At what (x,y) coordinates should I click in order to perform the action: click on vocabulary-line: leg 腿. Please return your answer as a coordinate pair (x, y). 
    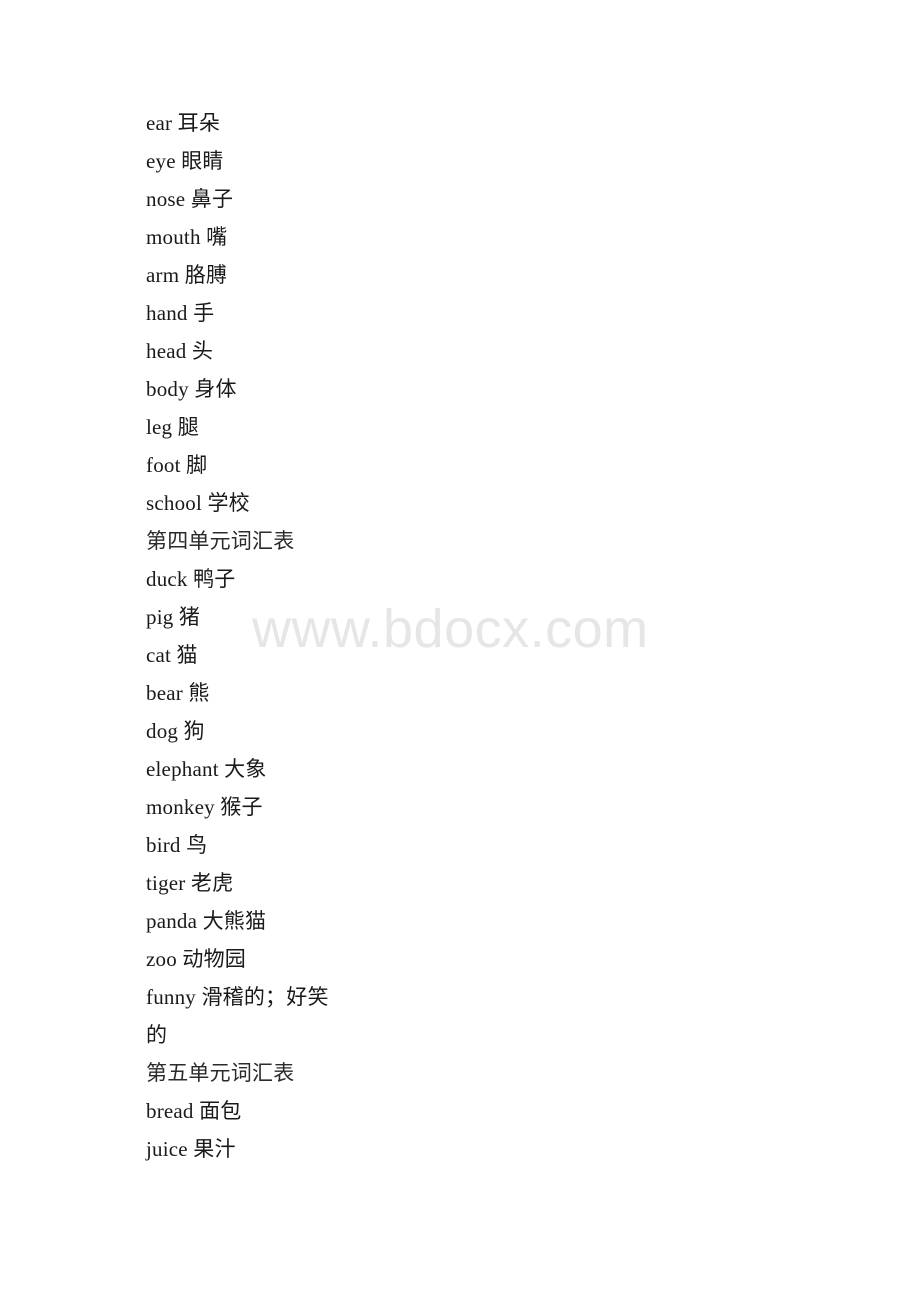
    Looking at the image, I should click on (172, 427).